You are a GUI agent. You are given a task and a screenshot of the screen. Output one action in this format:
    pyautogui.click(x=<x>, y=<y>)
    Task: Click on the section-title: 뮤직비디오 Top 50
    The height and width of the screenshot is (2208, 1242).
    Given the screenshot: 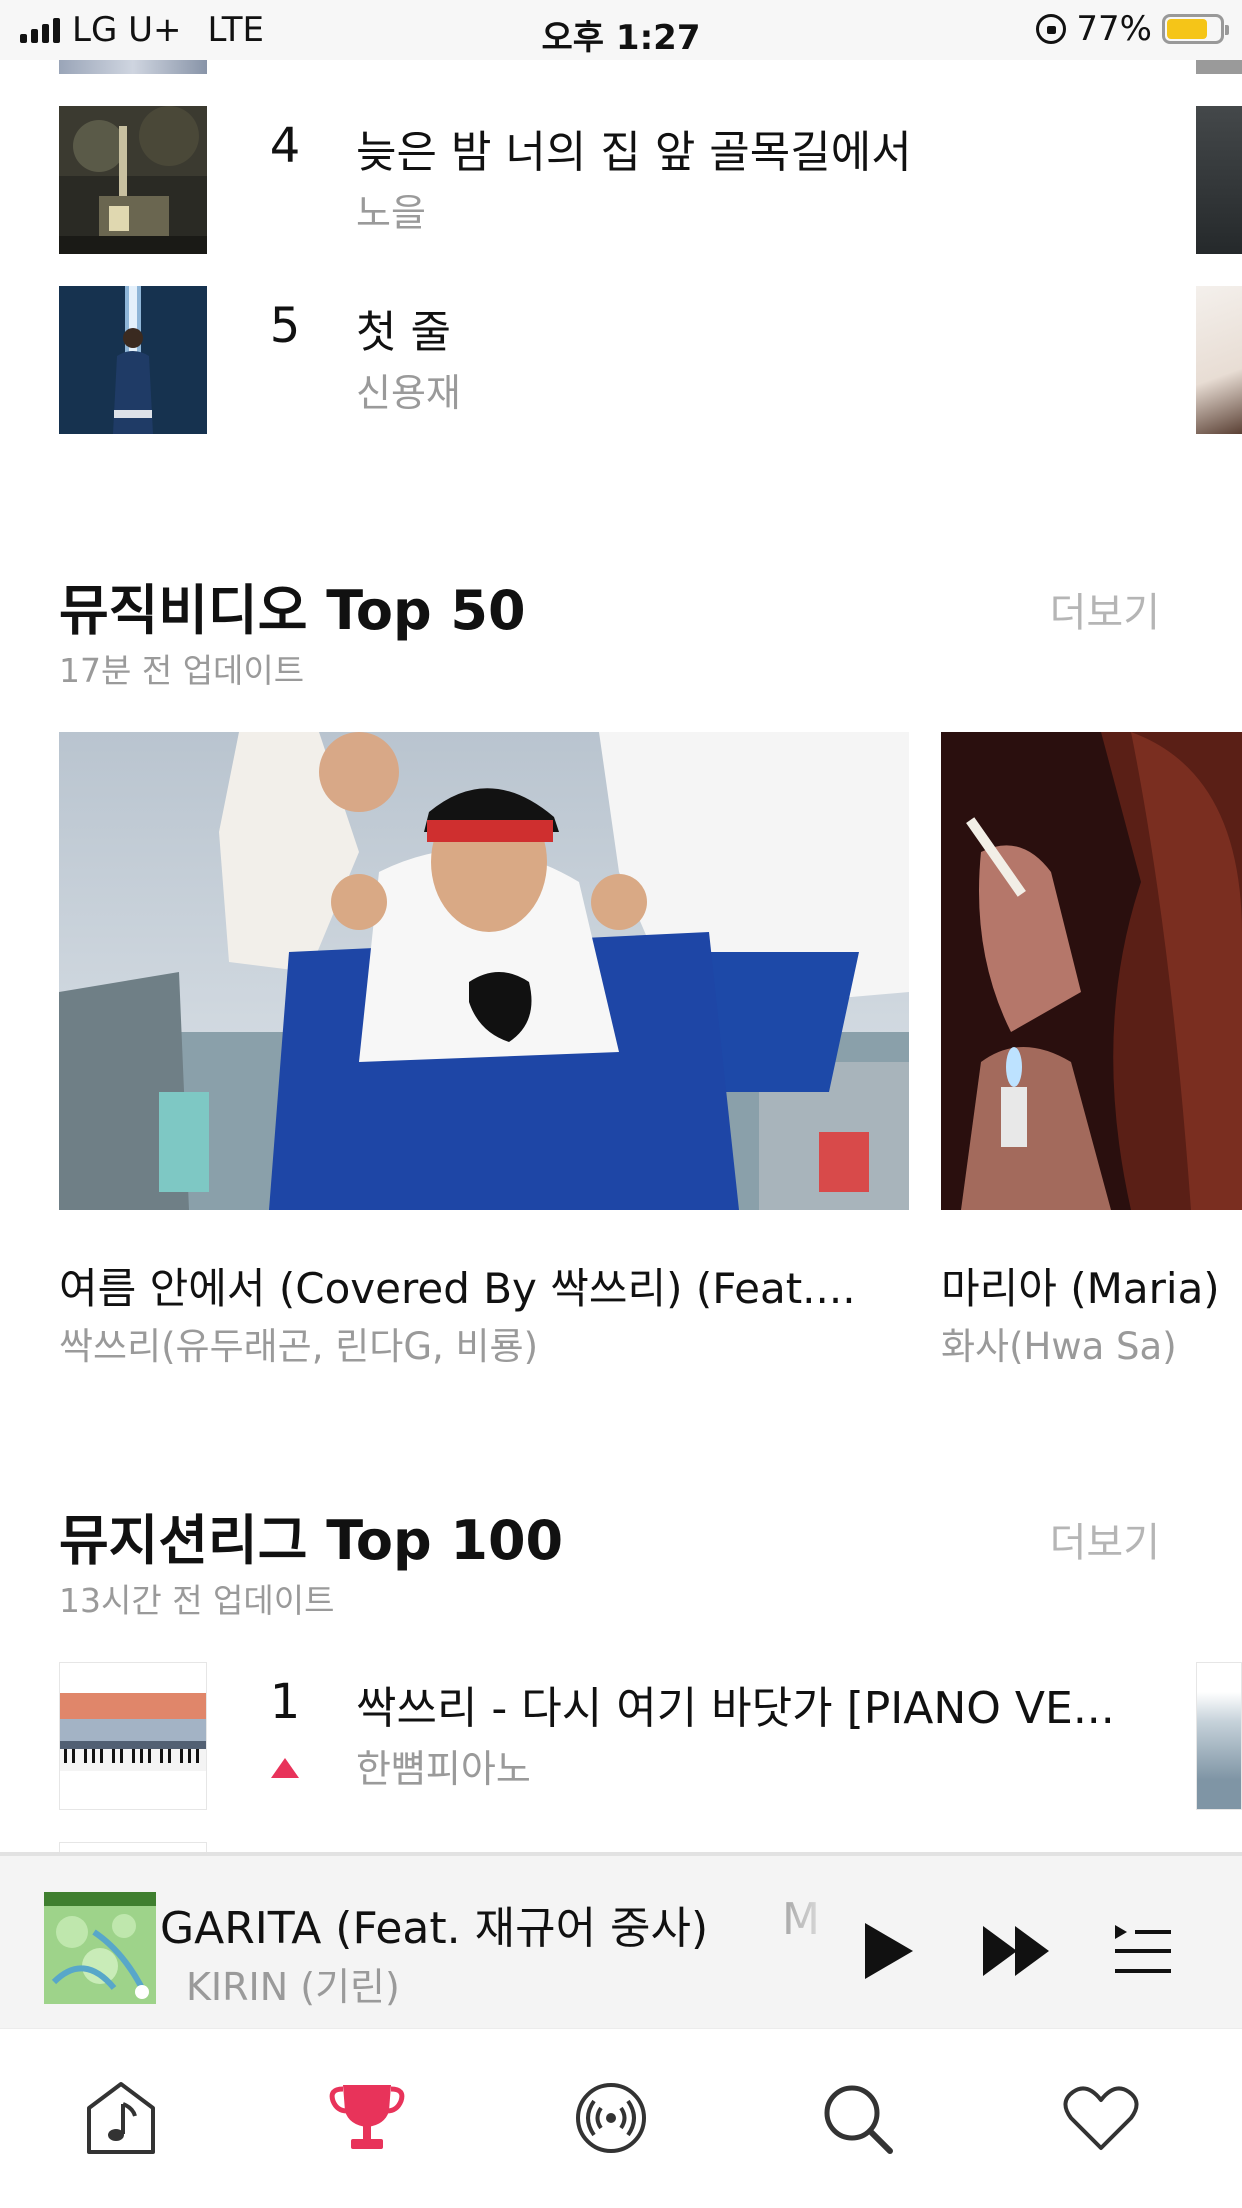 What is the action you would take?
    pyautogui.click(x=292, y=610)
    